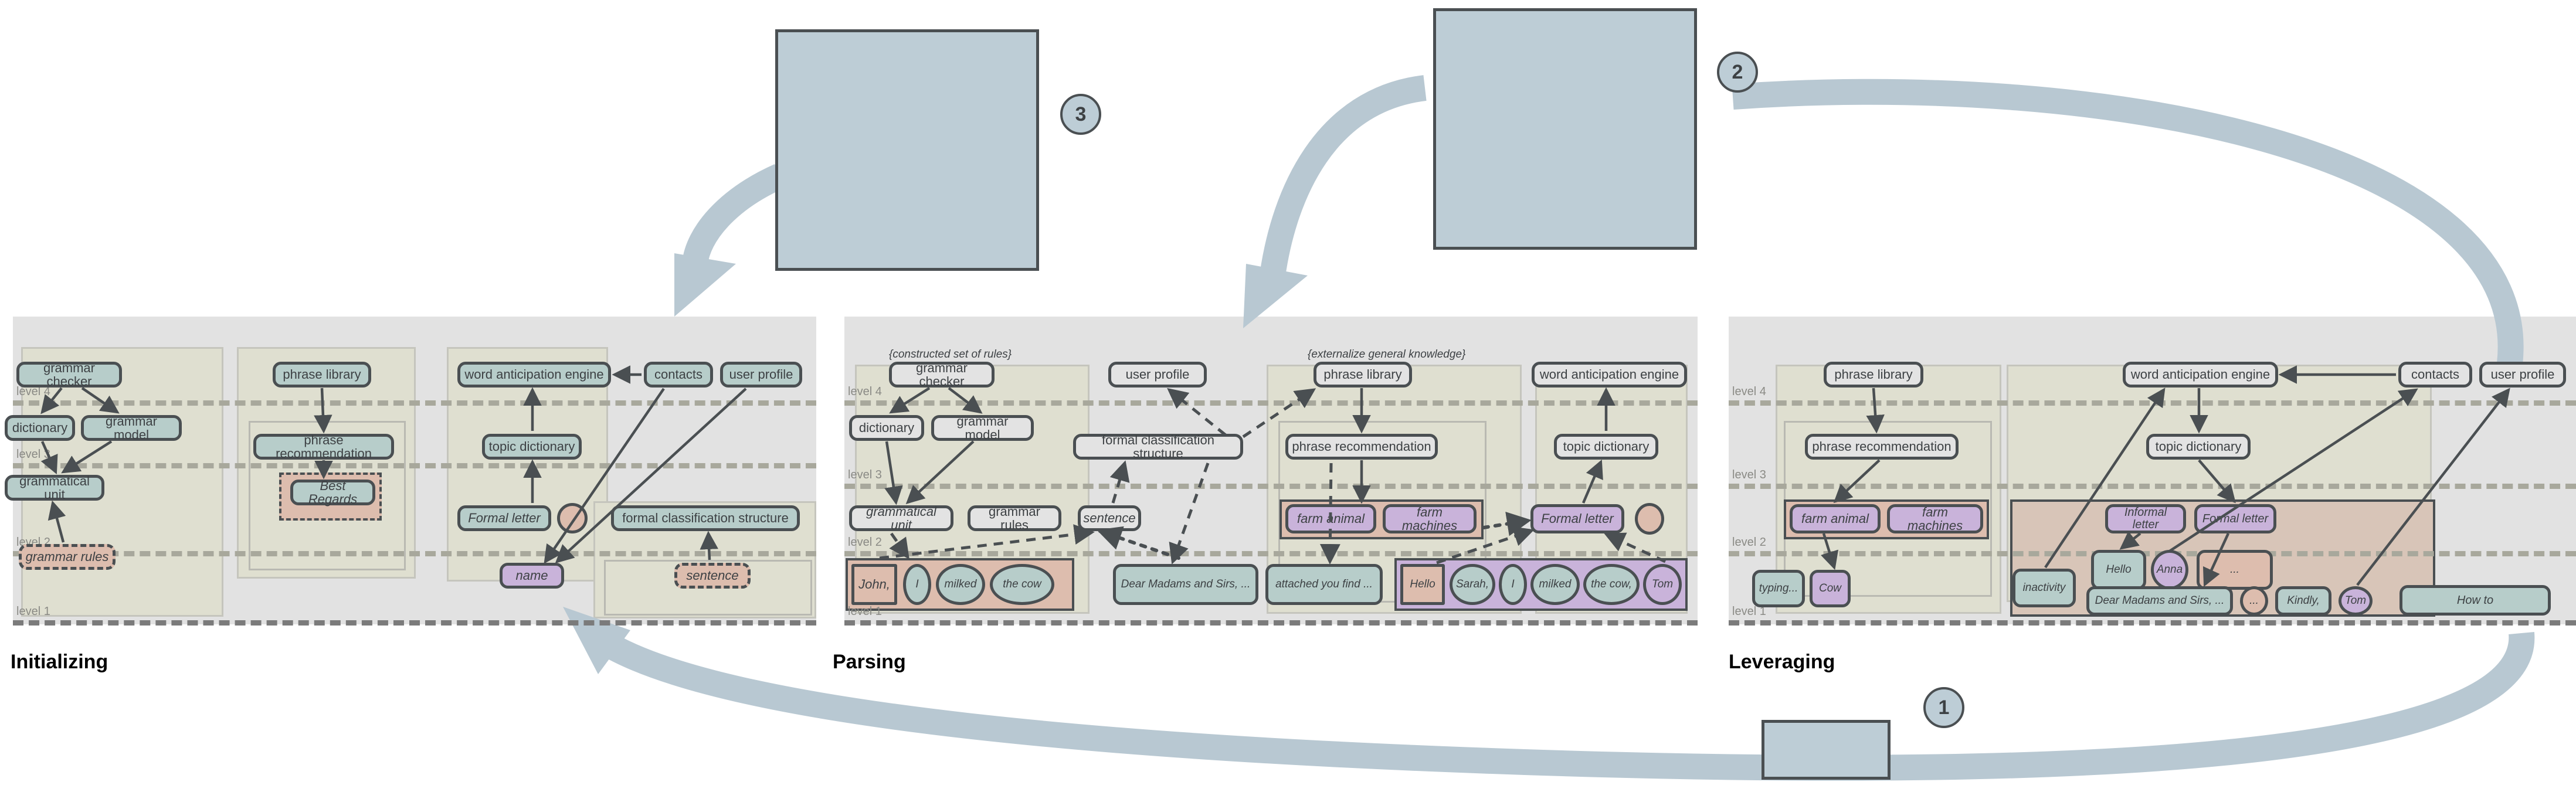 Image resolution: width=2576 pixels, height=792 pixels. What do you see at coordinates (2169, 570) in the screenshot?
I see `instance-anna-leveraging: Anna` at bounding box center [2169, 570].